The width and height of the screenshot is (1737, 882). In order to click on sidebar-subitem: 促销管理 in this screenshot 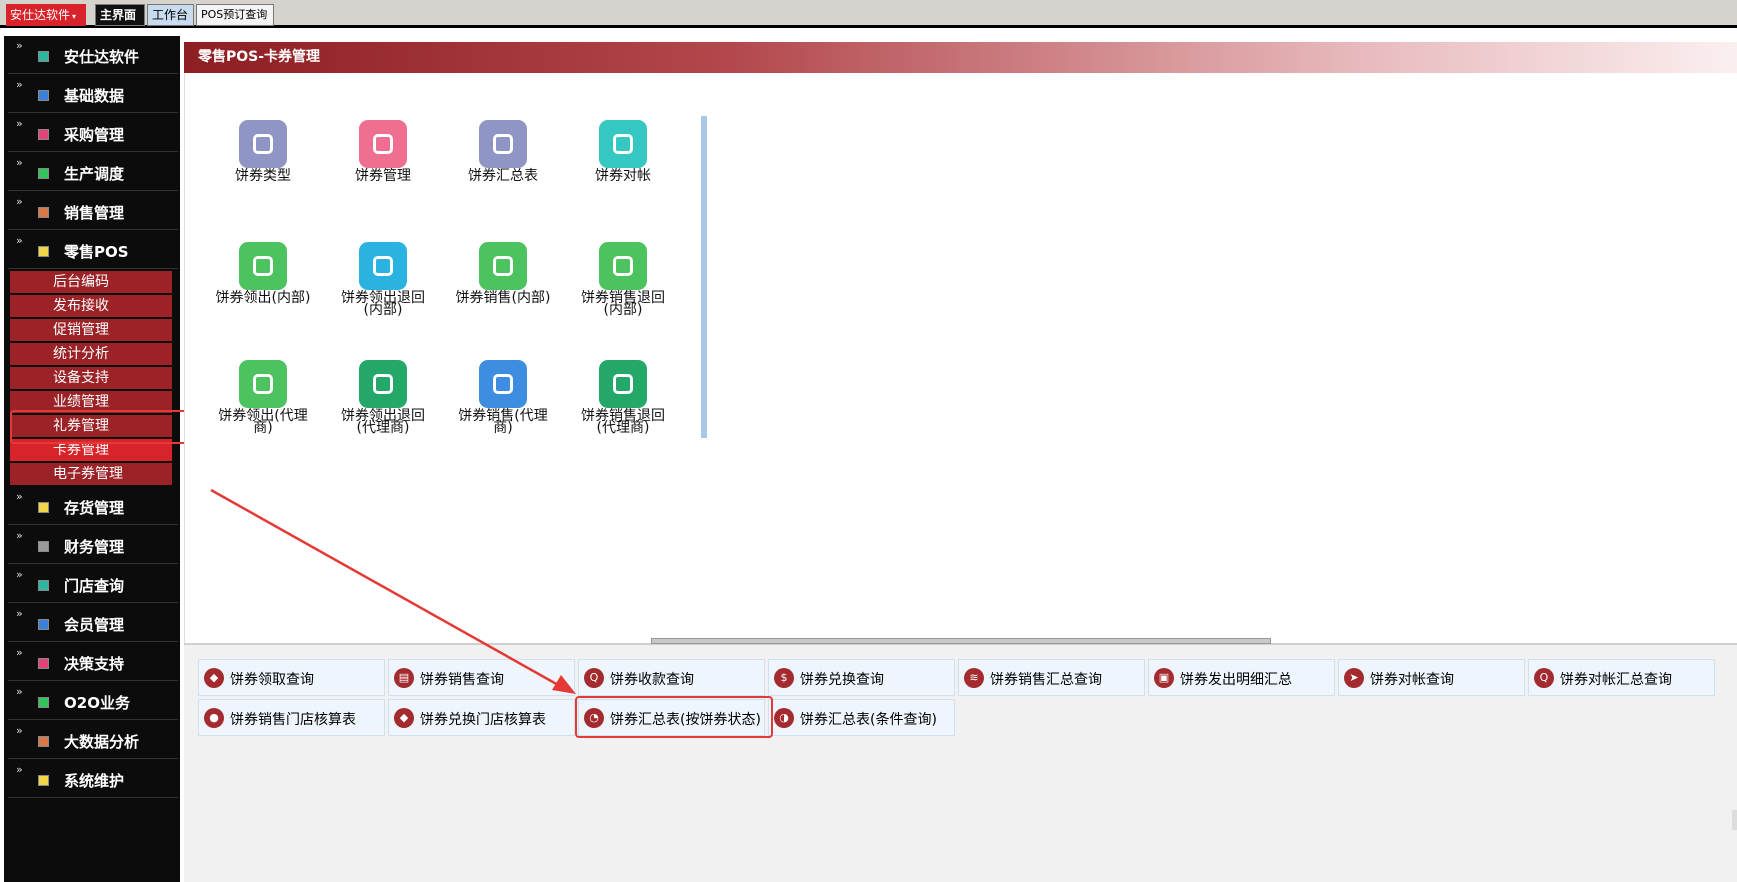, I will do `click(91, 330)`.